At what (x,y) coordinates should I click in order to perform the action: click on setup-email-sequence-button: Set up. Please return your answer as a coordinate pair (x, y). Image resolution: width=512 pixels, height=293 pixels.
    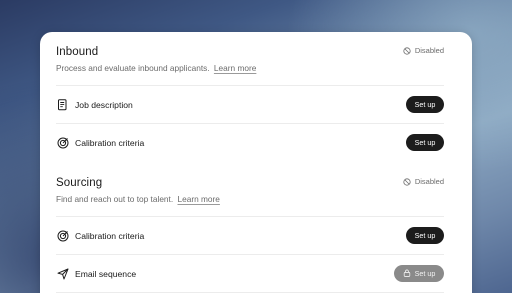
    Looking at the image, I should click on (419, 273).